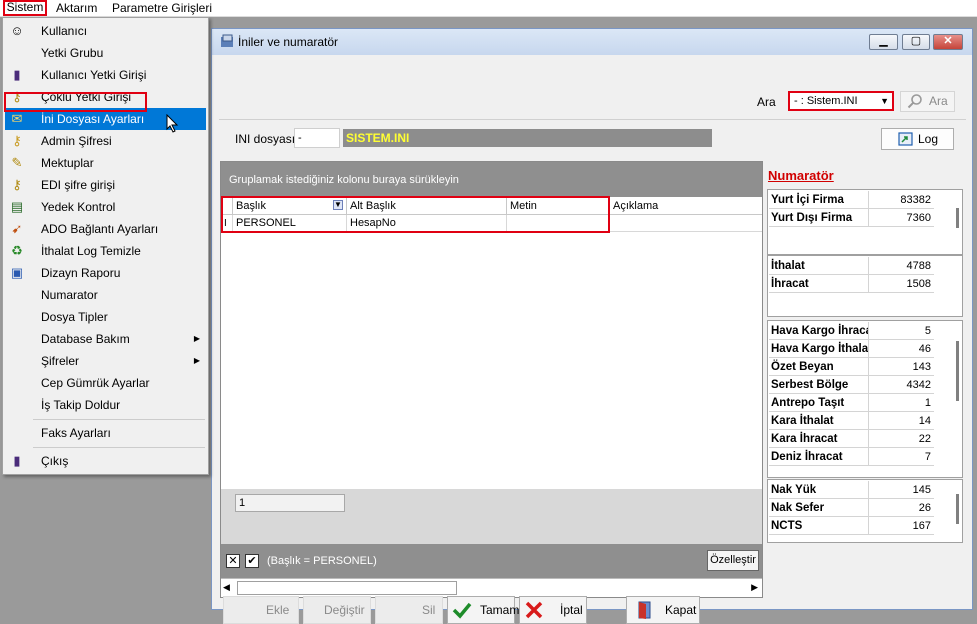 Image resolution: width=977 pixels, height=624 pixels. What do you see at coordinates (491, 561) in the screenshot?
I see `filter-bar: ✕ ✔ (Başlık = PERSONEL) Özelleştir` at bounding box center [491, 561].